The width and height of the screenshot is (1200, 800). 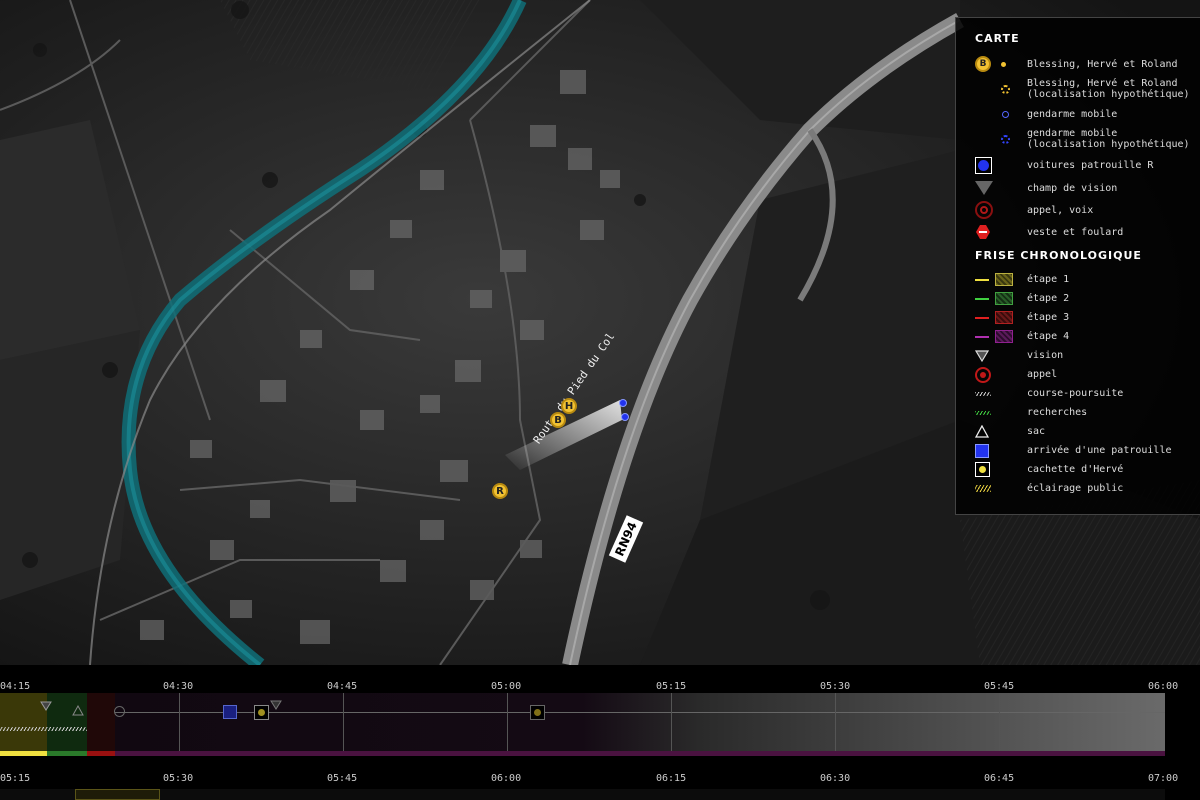 I want to click on legend-label: étape 1, so click(x=1048, y=279).